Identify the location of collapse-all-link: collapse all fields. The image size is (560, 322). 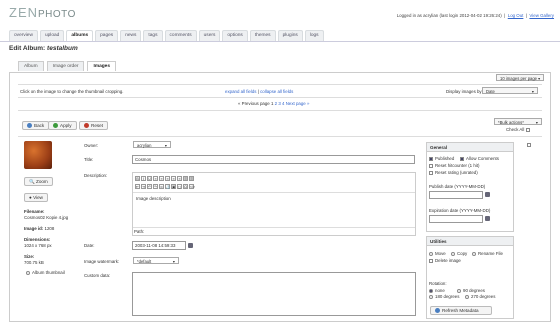
(276, 91).